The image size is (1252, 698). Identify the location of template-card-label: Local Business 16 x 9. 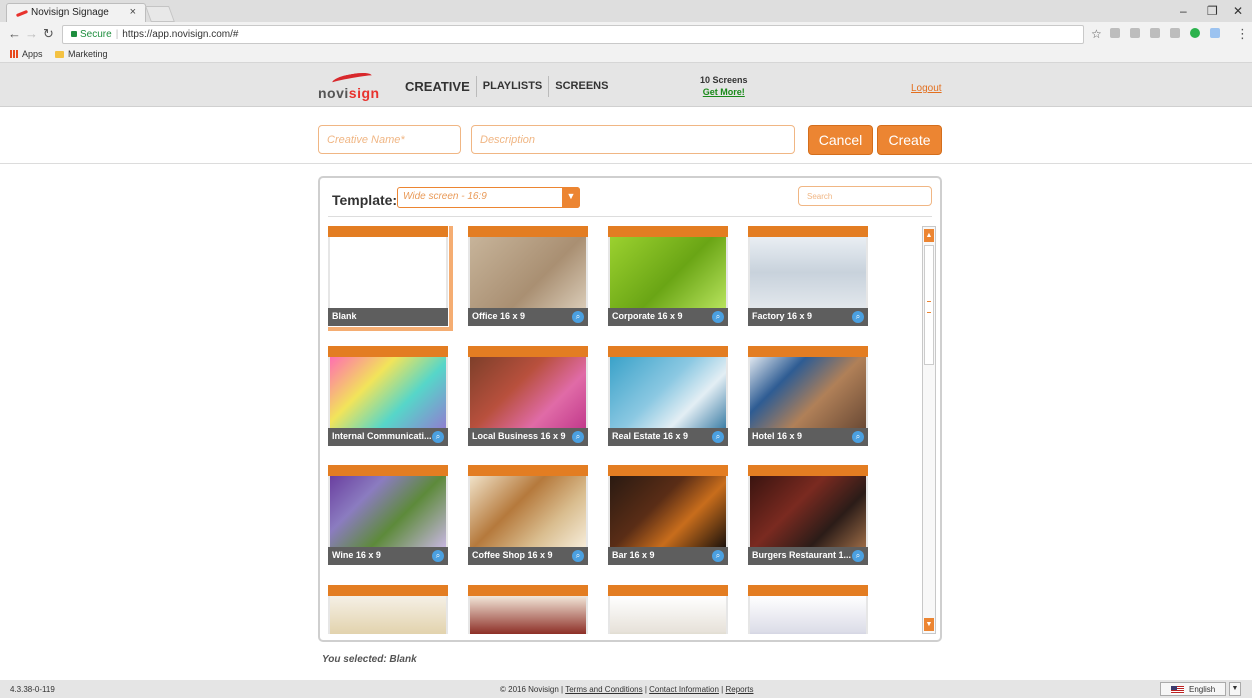
(528, 437).